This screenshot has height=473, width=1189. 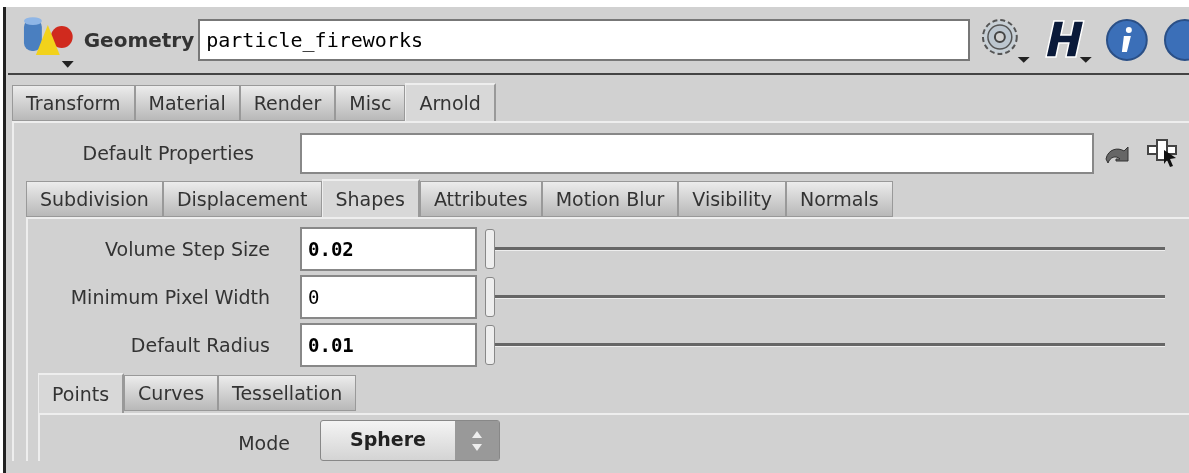 What do you see at coordinates (697, 153) in the screenshot?
I see `default-properties-field` at bounding box center [697, 153].